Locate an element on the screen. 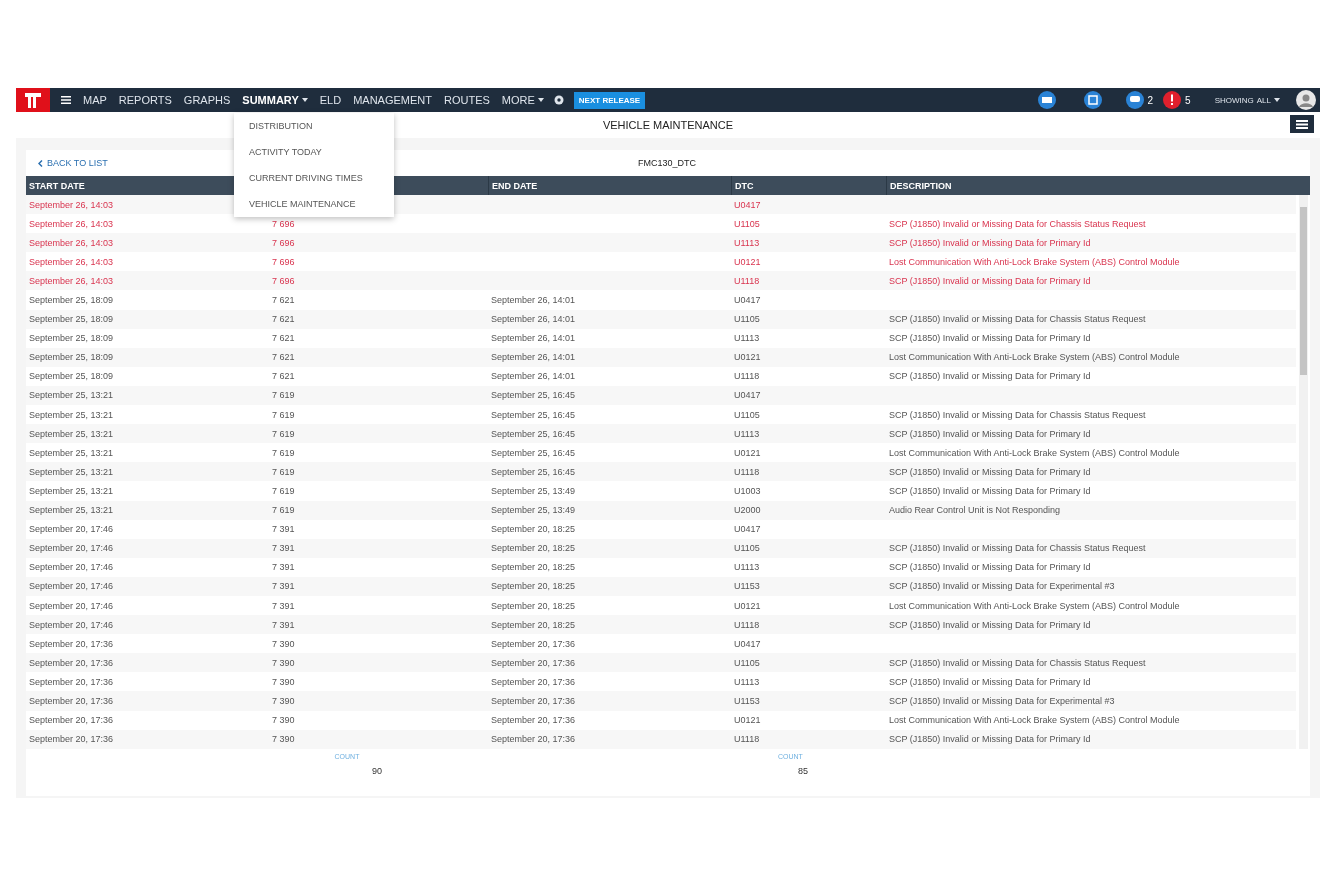 The width and height of the screenshot is (1336, 886). nav-item: MANAGEMENT is located at coordinates (392, 100).